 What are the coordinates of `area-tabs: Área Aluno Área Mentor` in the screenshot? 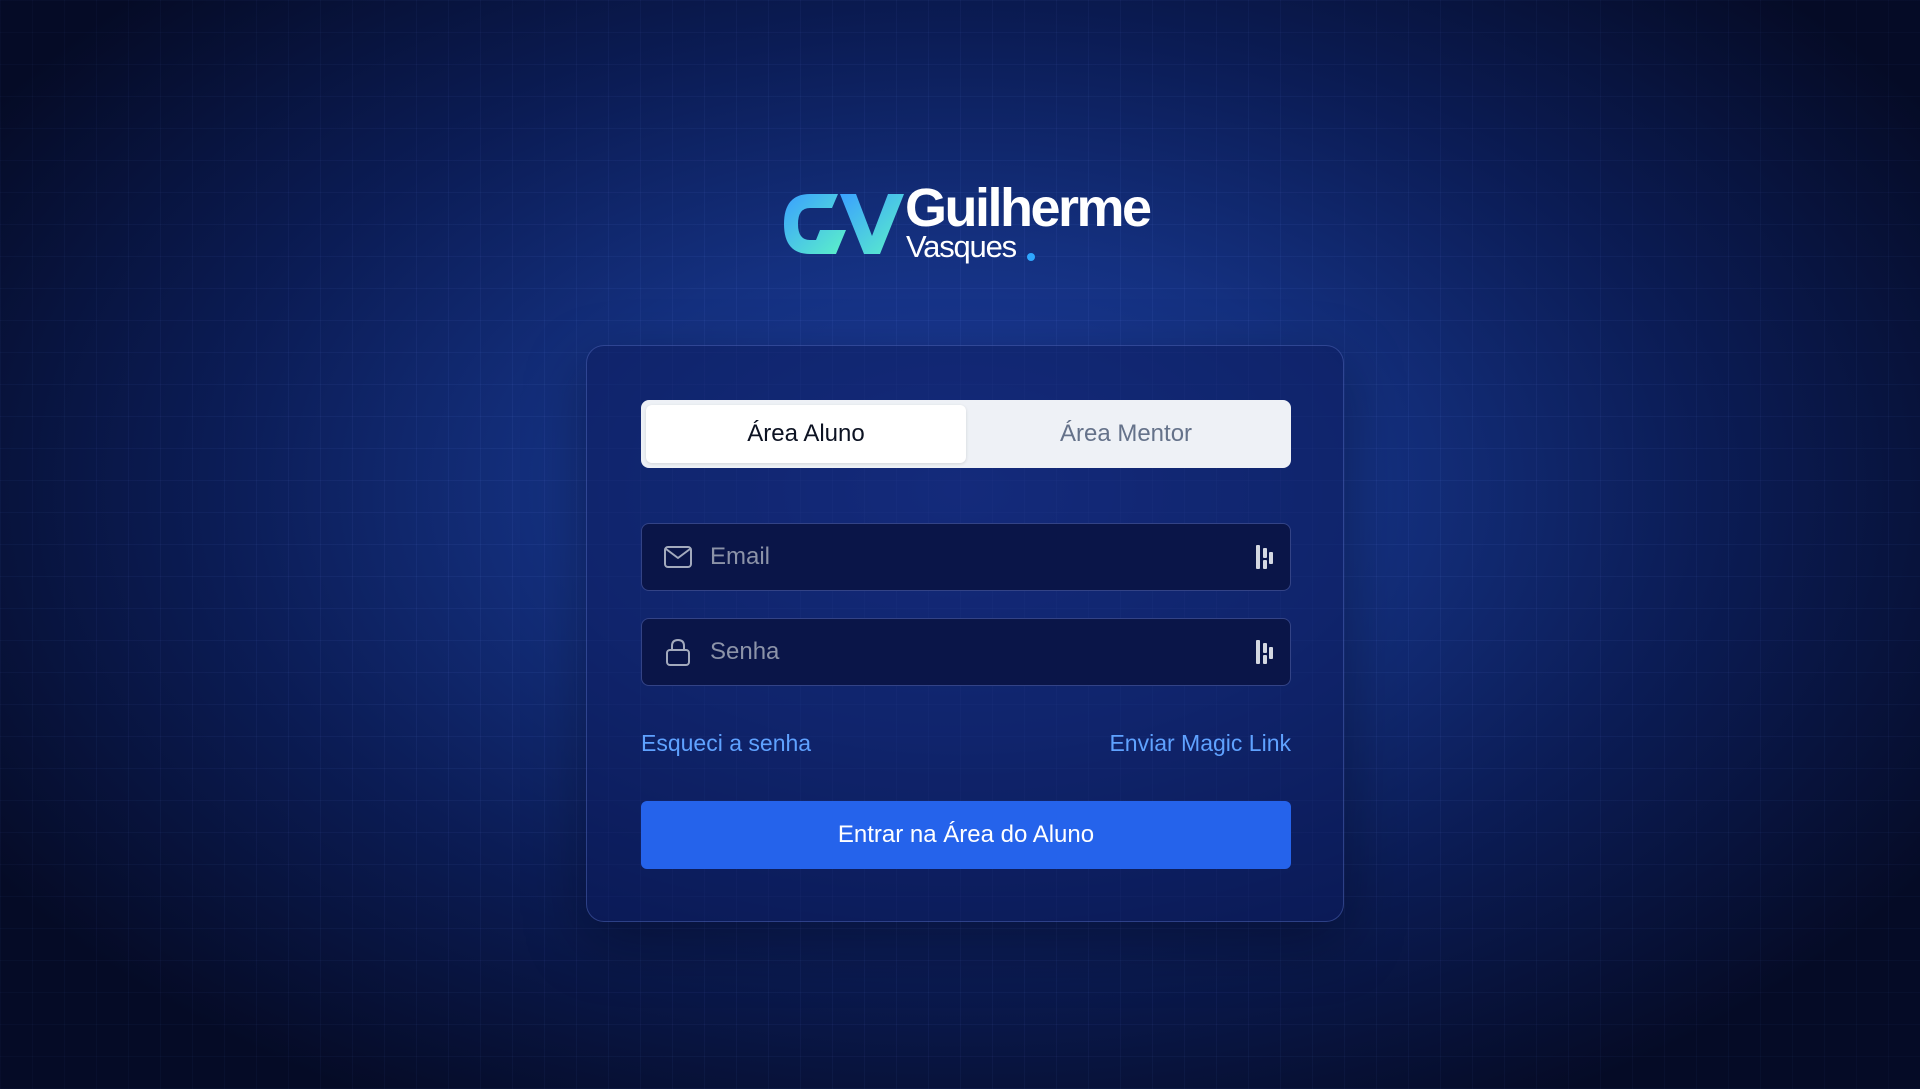 It's located at (966, 434).